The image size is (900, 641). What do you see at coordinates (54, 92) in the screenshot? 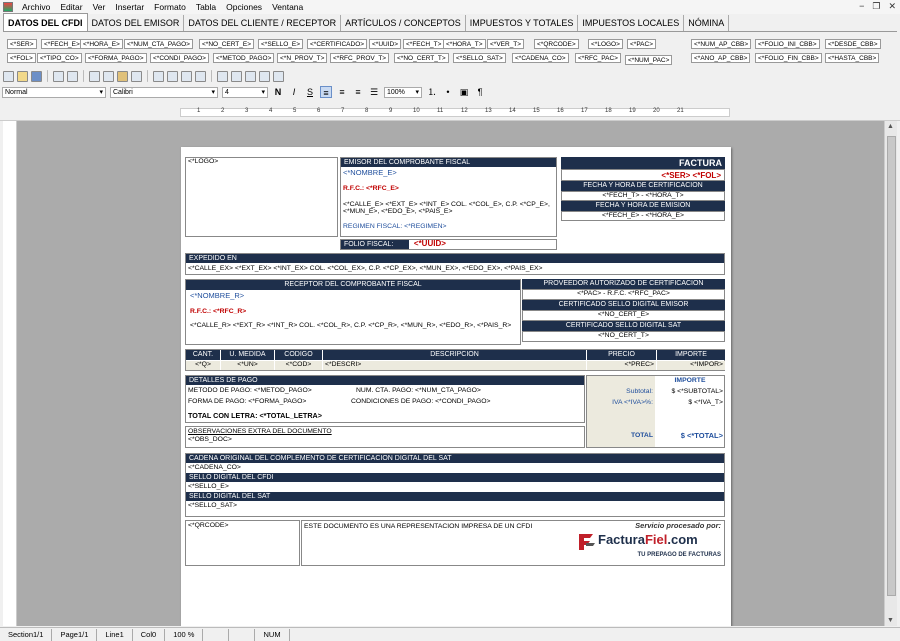
I see `style-select: Normal` at bounding box center [54, 92].